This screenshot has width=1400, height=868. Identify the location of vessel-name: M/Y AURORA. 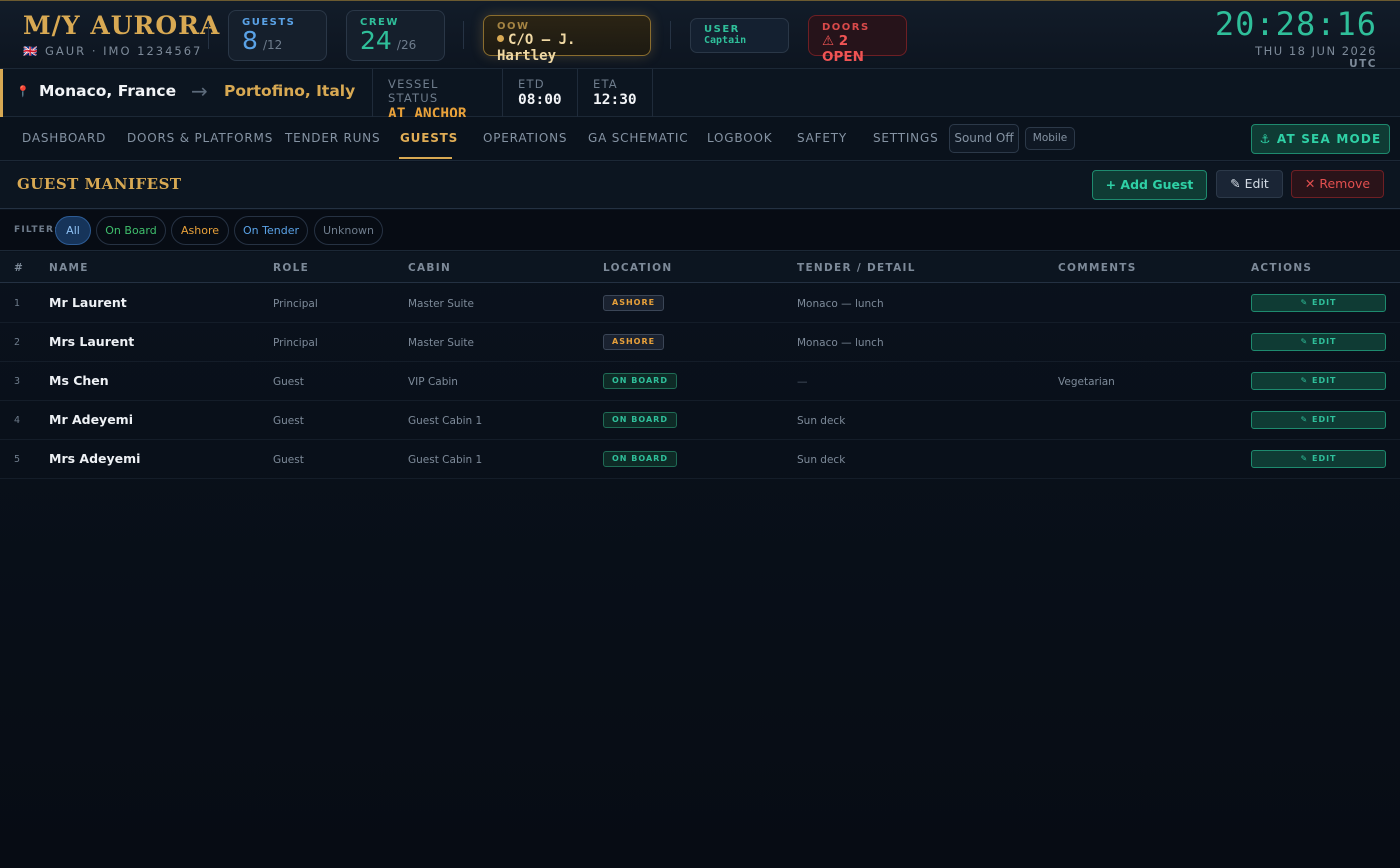
(122, 25).